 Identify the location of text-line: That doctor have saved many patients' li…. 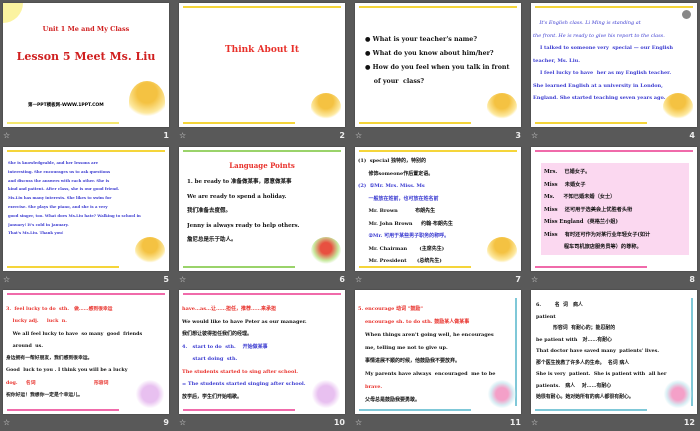
(598, 351).